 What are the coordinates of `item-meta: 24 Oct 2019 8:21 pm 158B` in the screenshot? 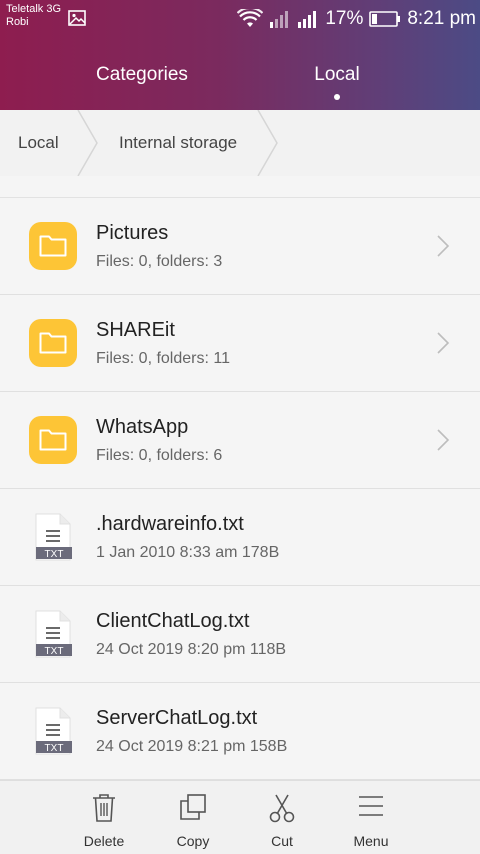 It's located at (192, 746).